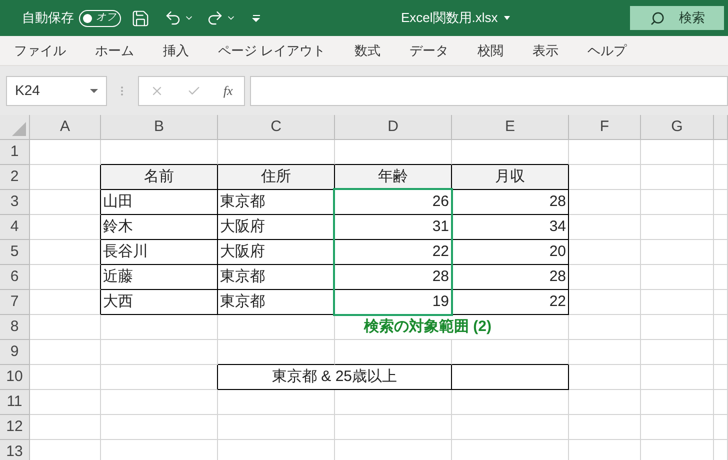 The height and width of the screenshot is (460, 728). Describe the element at coordinates (15, 402) in the screenshot. I see `row-header: 11` at that location.